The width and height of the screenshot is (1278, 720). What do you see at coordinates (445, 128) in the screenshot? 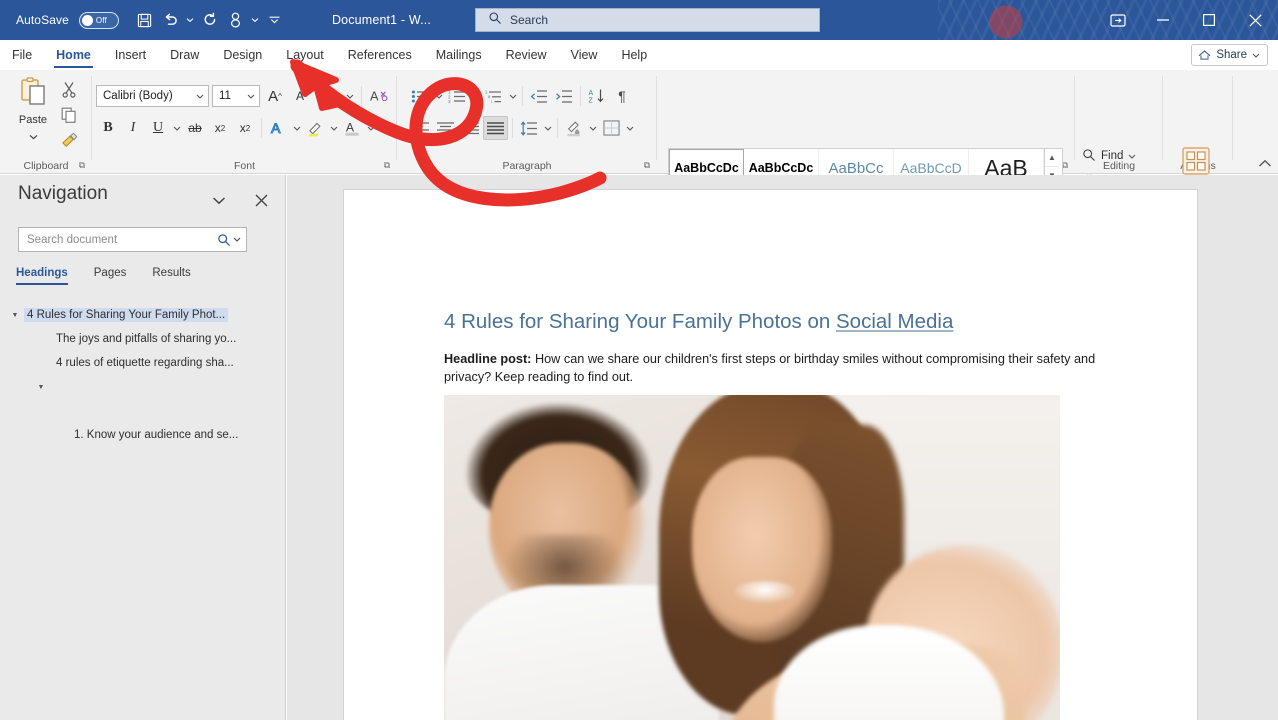
I see `align-center-icon` at bounding box center [445, 128].